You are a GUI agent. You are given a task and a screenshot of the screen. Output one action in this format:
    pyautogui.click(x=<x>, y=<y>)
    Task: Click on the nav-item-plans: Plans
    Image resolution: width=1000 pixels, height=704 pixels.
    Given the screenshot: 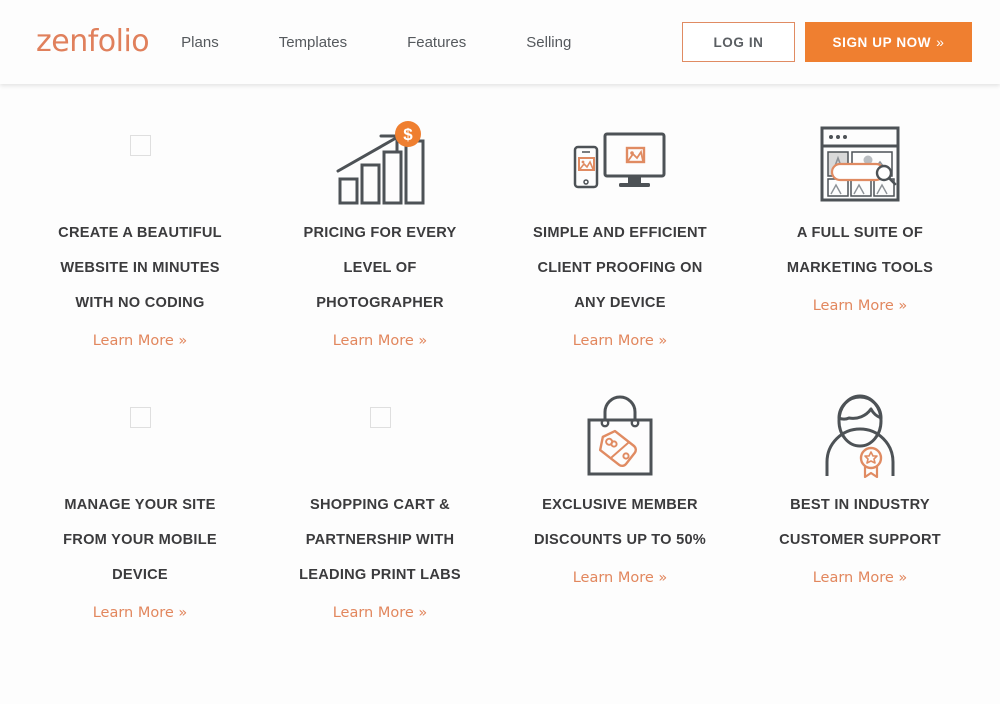 What is the action you would take?
    pyautogui.click(x=200, y=42)
    